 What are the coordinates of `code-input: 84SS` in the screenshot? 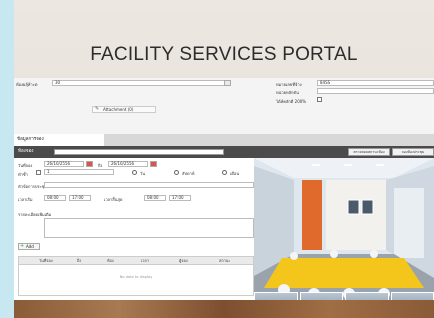 It's located at (375, 83).